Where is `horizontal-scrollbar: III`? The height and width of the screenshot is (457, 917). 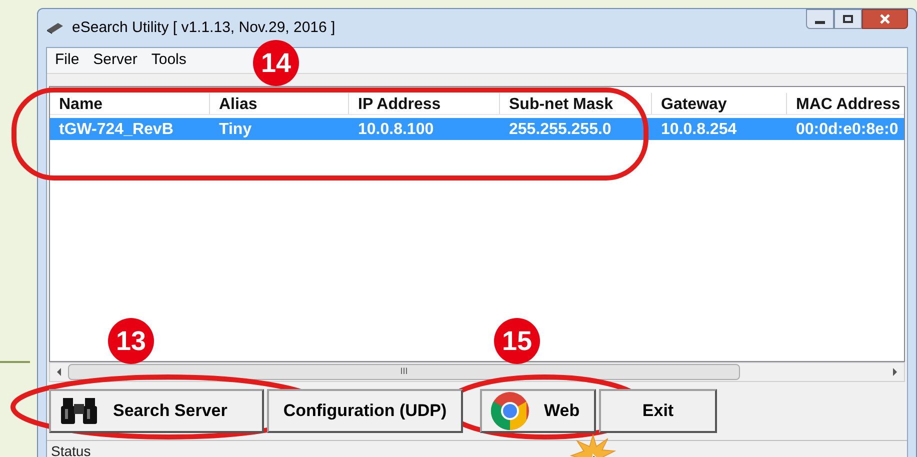
horizontal-scrollbar: III is located at coordinates (477, 372).